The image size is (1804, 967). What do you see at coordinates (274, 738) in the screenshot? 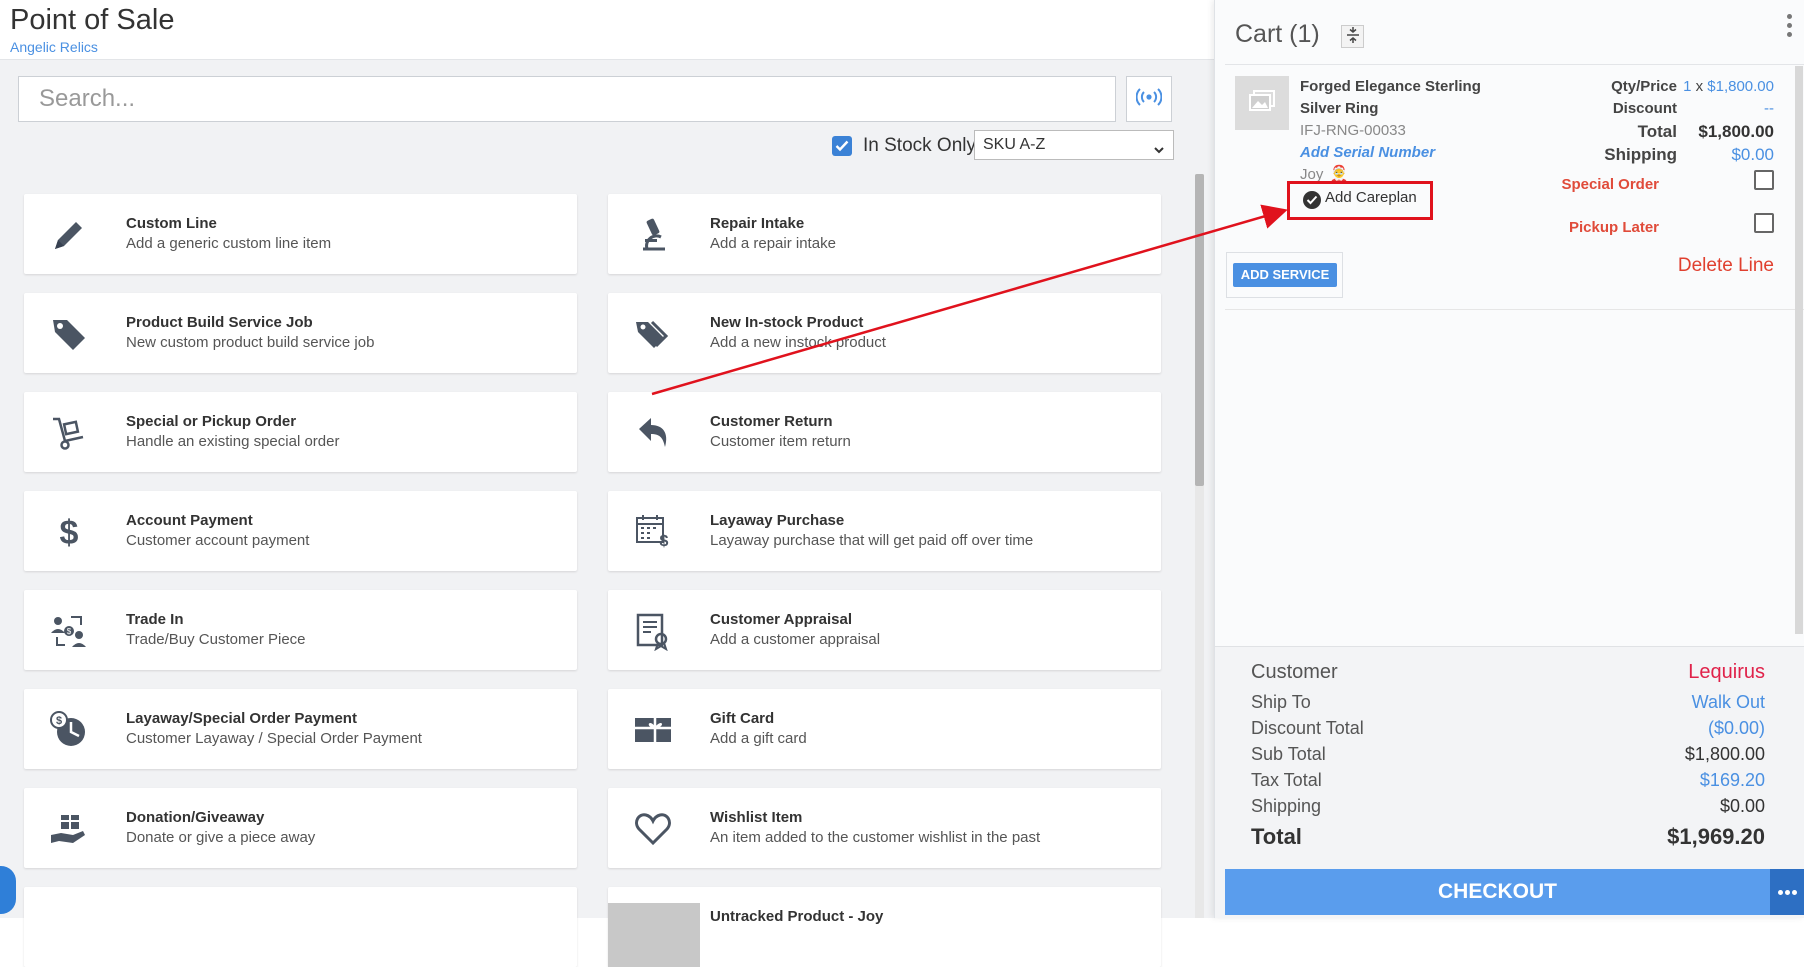
I see `tile-subtitle: Customer Layaway / Special Order Payment` at bounding box center [274, 738].